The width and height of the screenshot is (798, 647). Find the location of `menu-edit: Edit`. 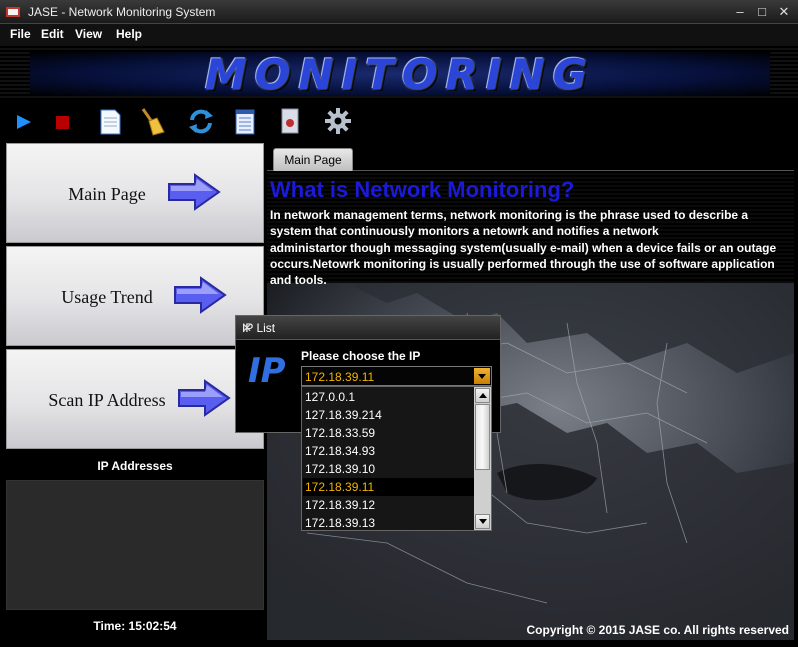

menu-edit: Edit is located at coordinates (52, 34).